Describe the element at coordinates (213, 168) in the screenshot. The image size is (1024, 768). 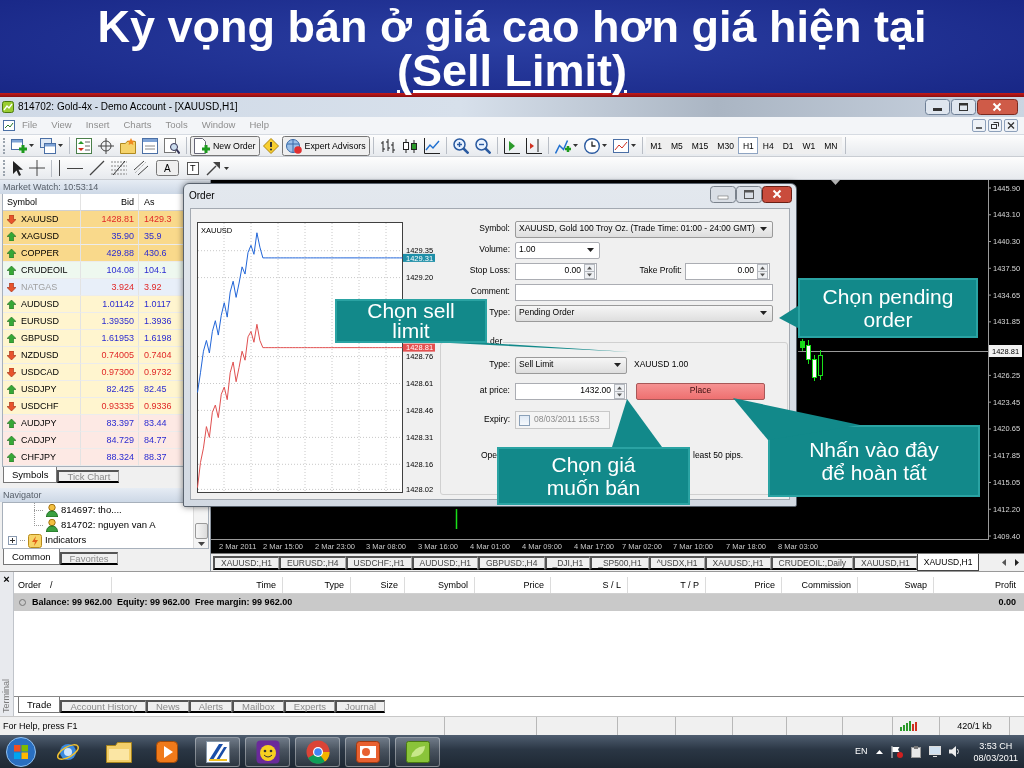
I see `diagonal-arrow-icon` at that location.